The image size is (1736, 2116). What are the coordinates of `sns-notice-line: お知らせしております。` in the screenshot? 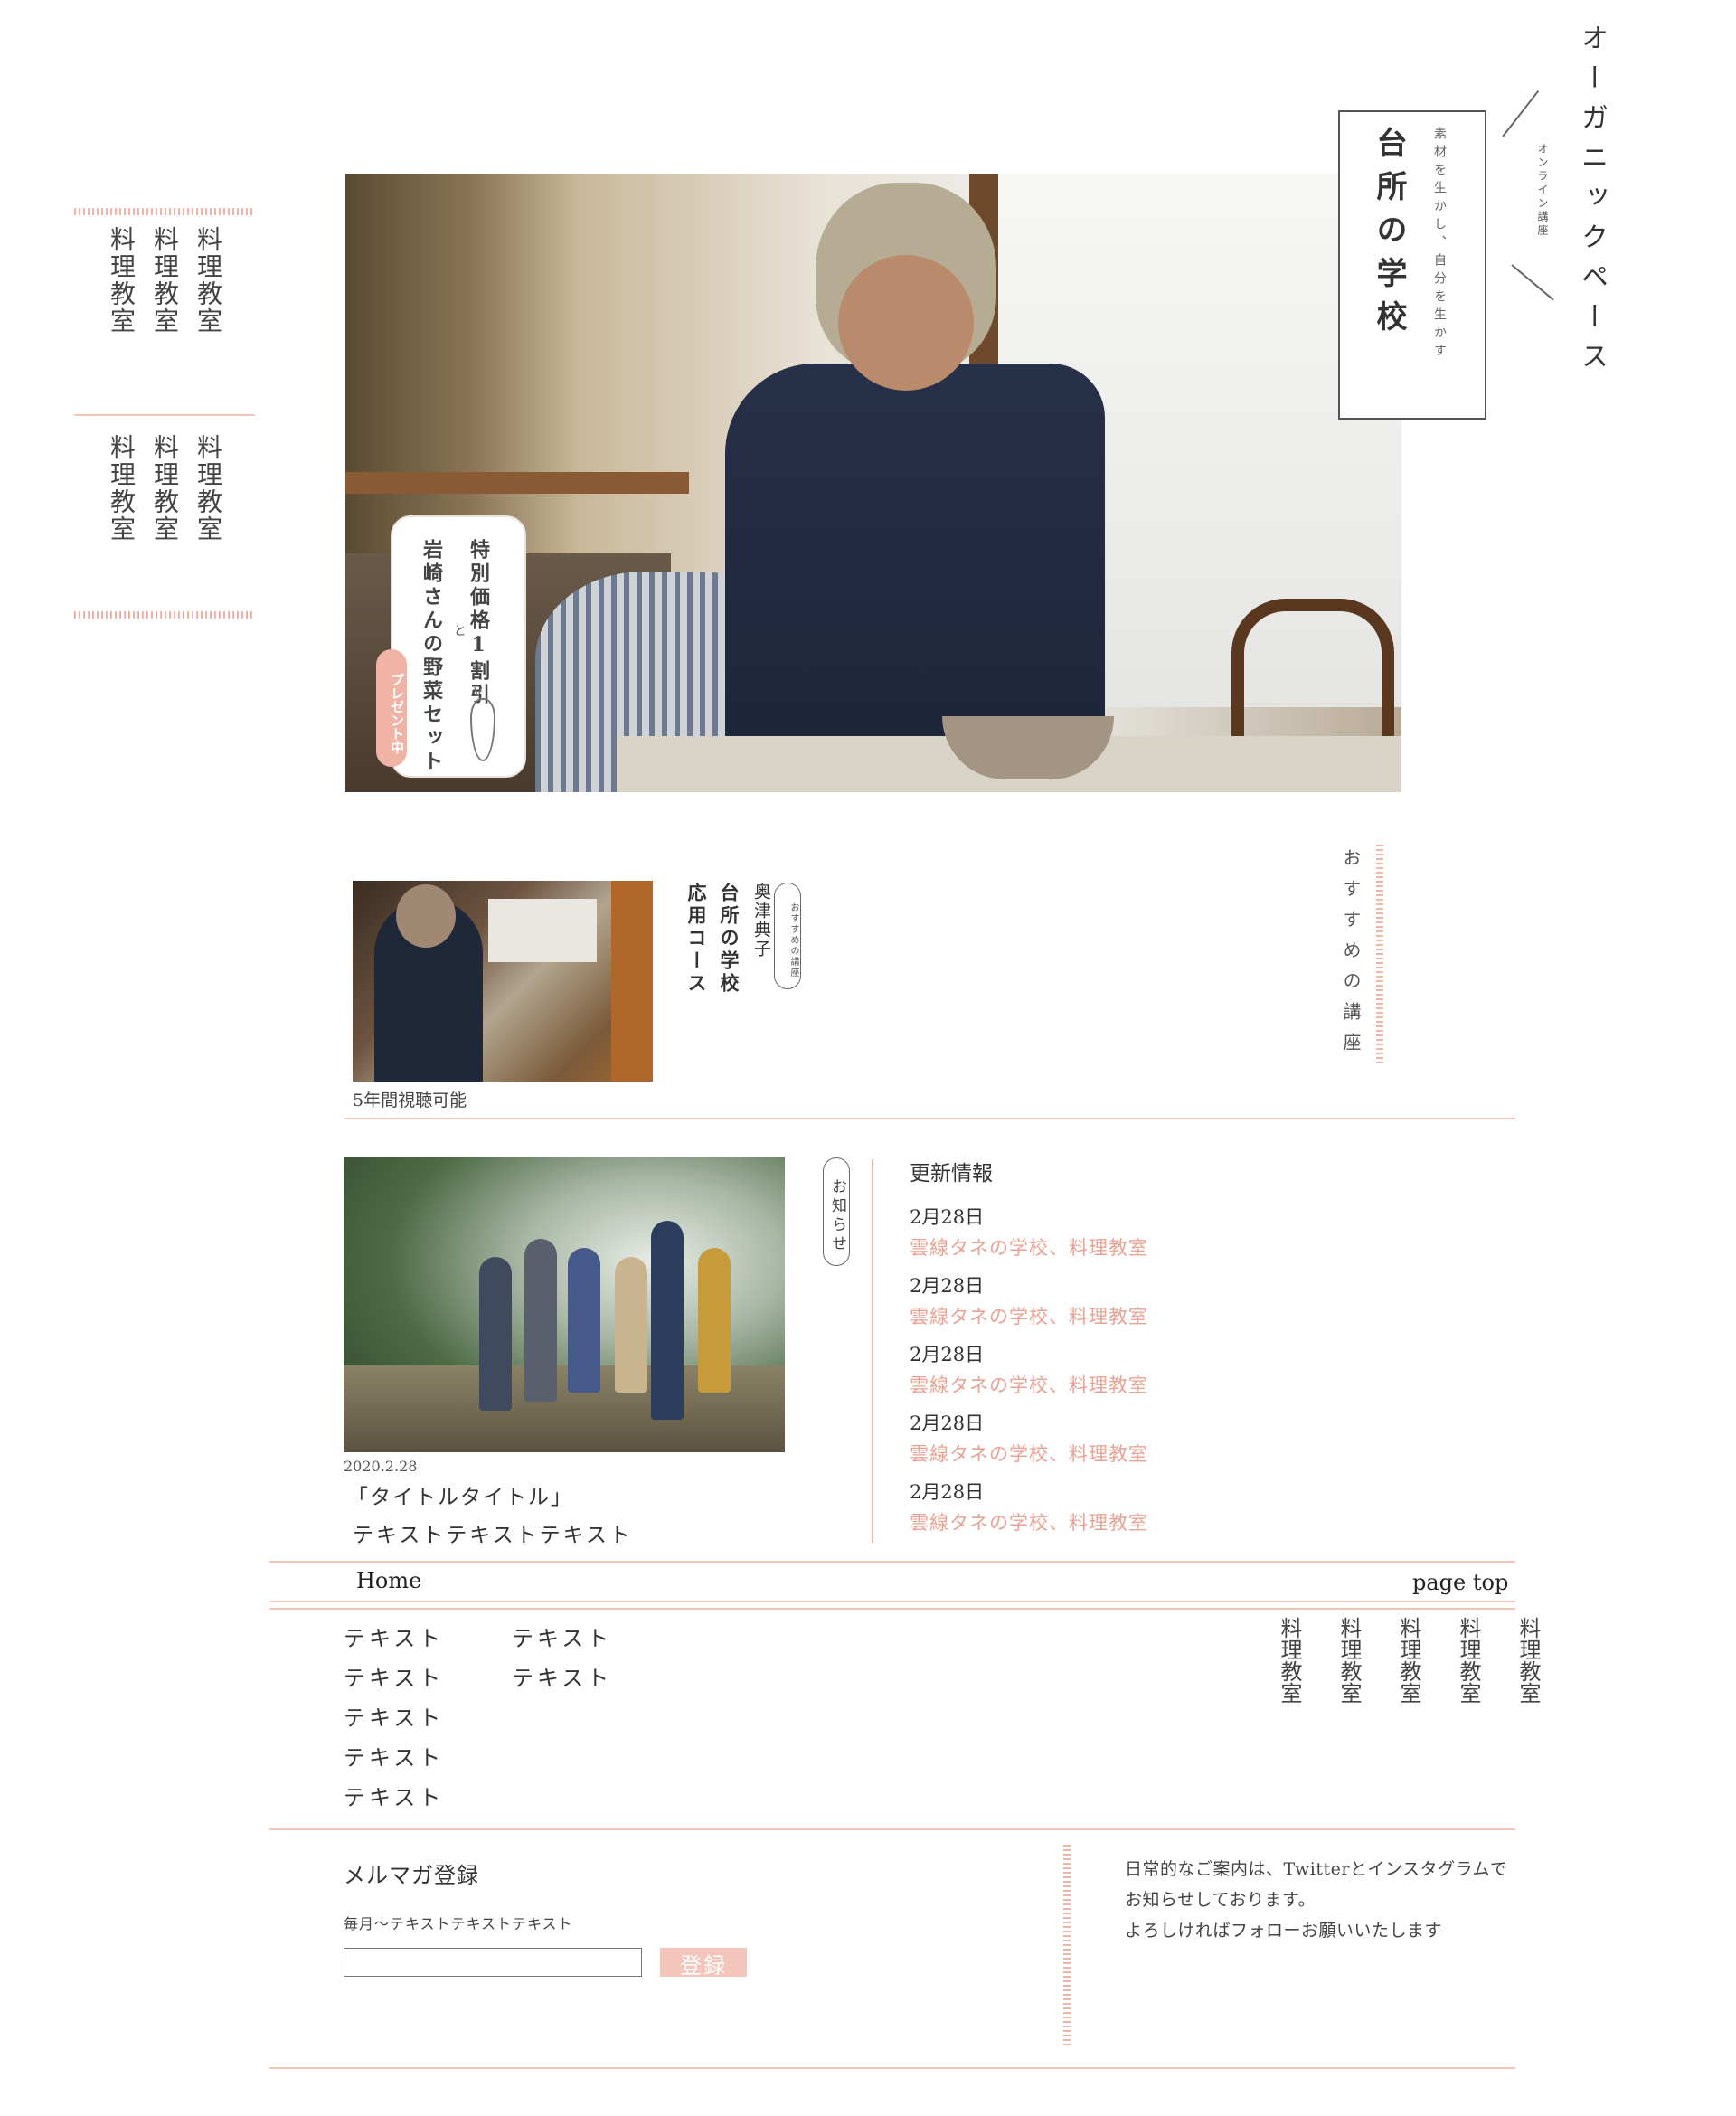 It's located at (1220, 1900).